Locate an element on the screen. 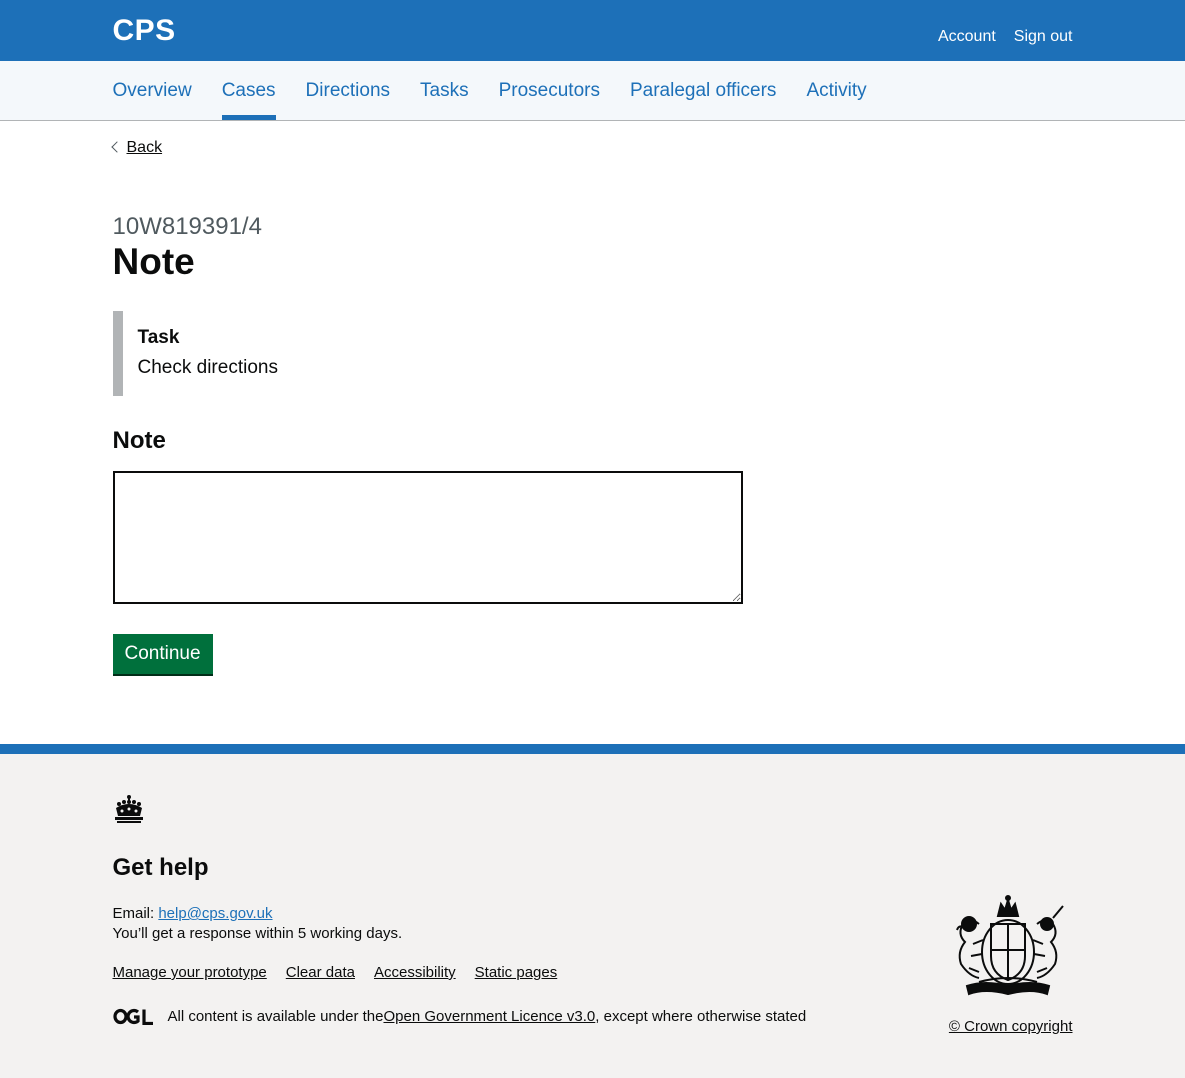  ogl-link: Open Government Licence v3.0 is located at coordinates (489, 1016).